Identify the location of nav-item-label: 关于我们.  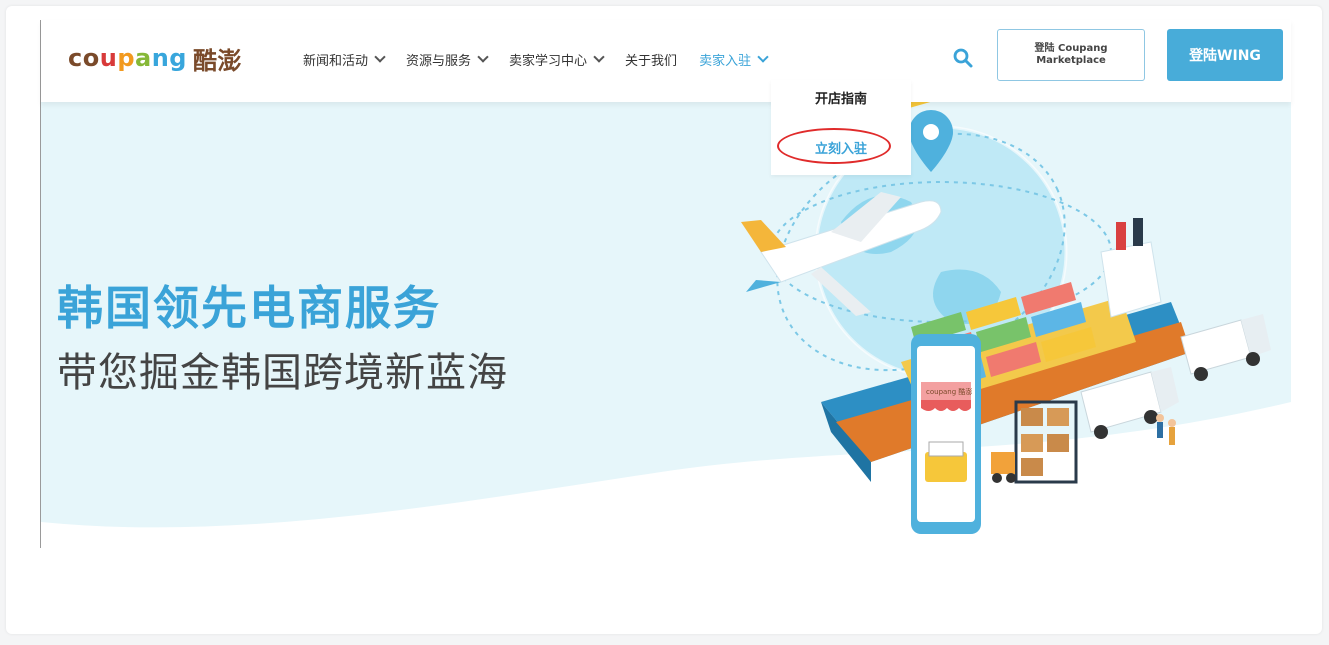
(651, 61).